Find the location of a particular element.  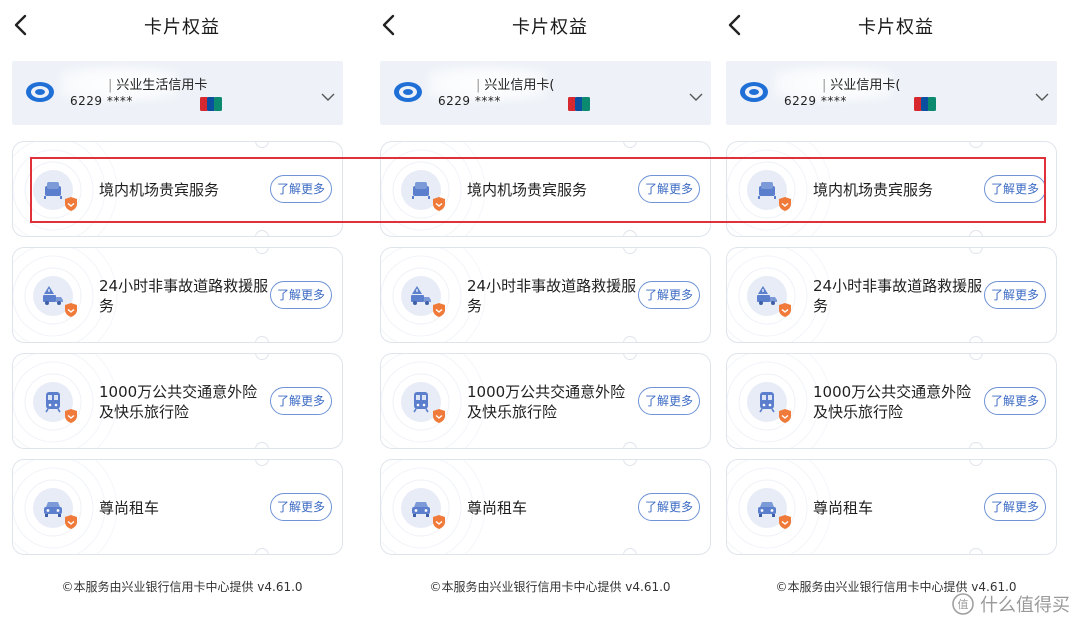

card-selector: | 兴业生活信用卡 6229 **** is located at coordinates (177, 93).